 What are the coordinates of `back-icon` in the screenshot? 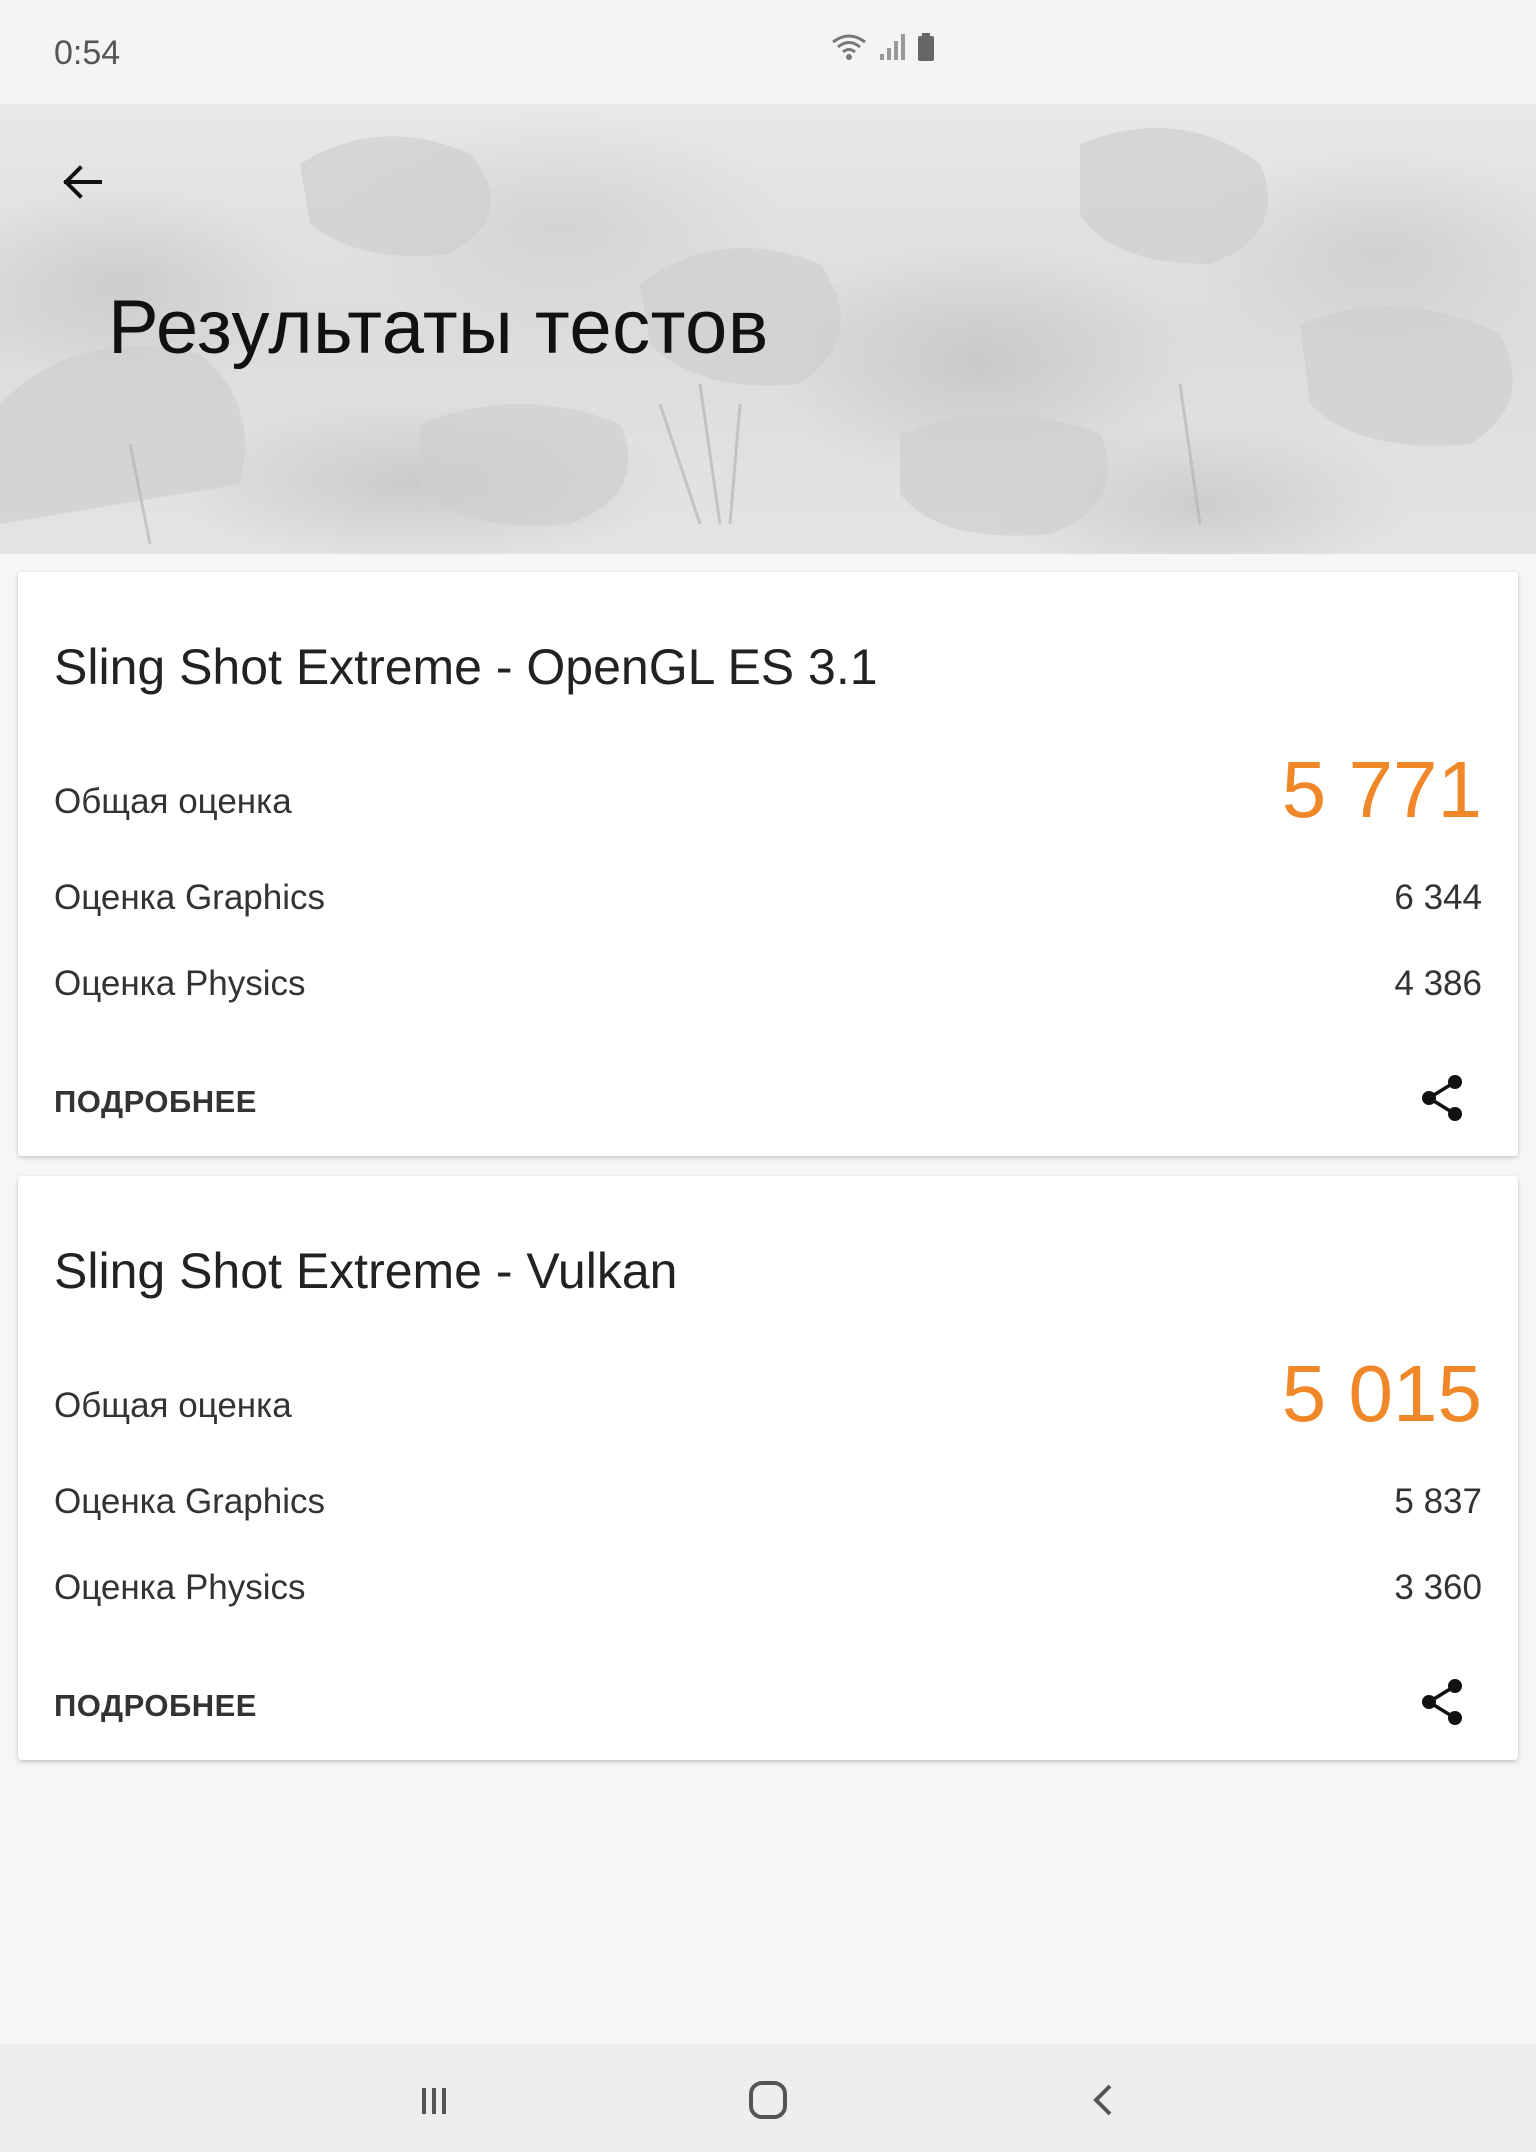 It's located at (1102, 2100).